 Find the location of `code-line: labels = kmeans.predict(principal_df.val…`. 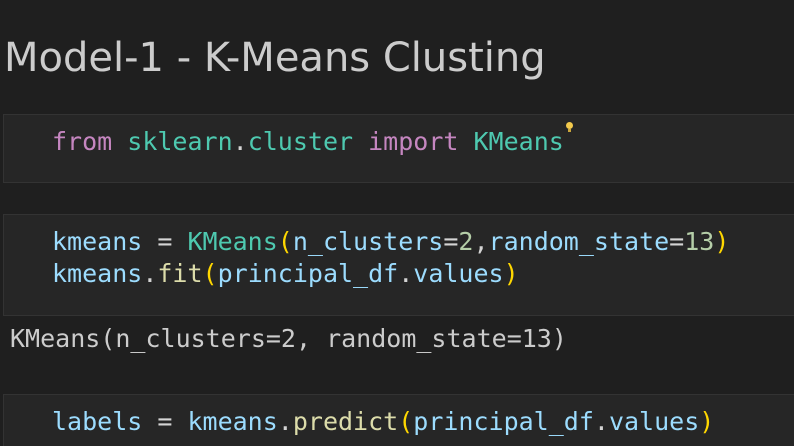

code-line: labels = kmeans.predict(principal_df.val… is located at coordinates (383, 422).